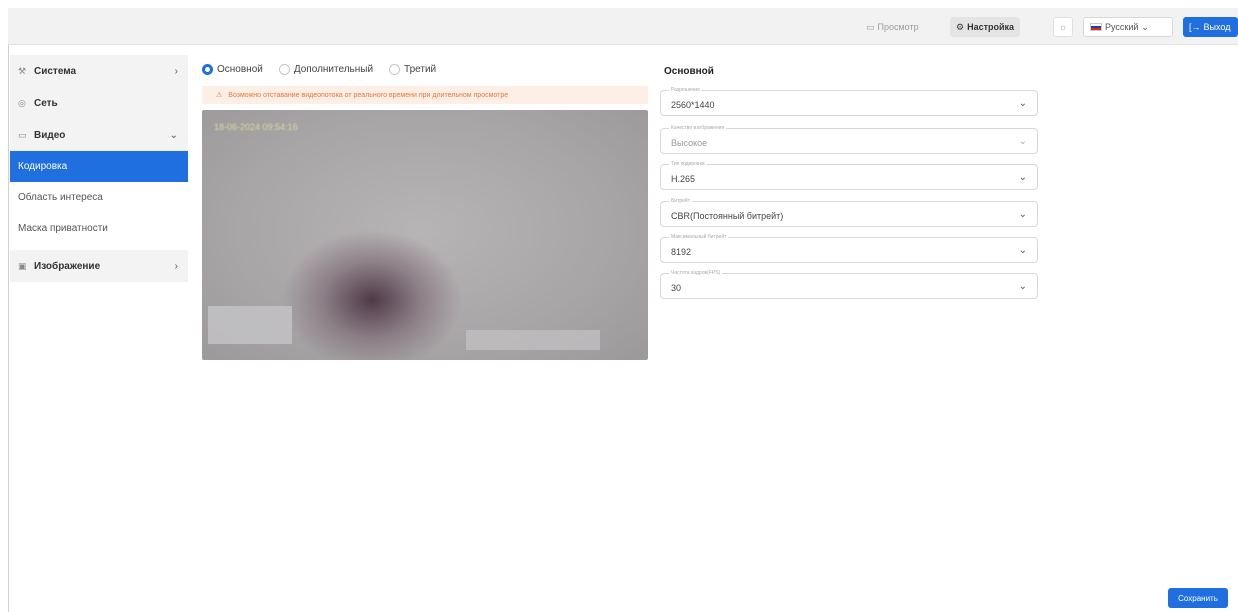 The image size is (1238, 612). I want to click on sidebar-item-network: ◎ Сеть, so click(99, 103).